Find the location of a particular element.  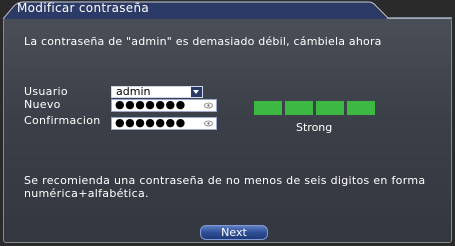

new-password-label: Nuevo is located at coordinates (42, 104).